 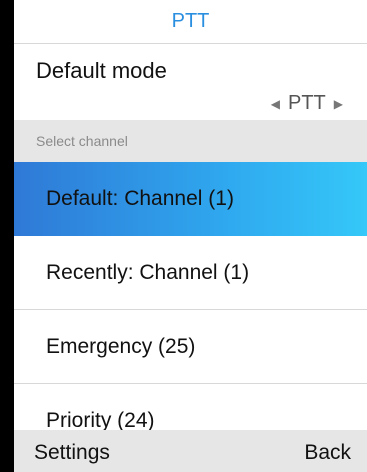 What do you see at coordinates (190, 451) in the screenshot?
I see `softkey-bar: Settings Back` at bounding box center [190, 451].